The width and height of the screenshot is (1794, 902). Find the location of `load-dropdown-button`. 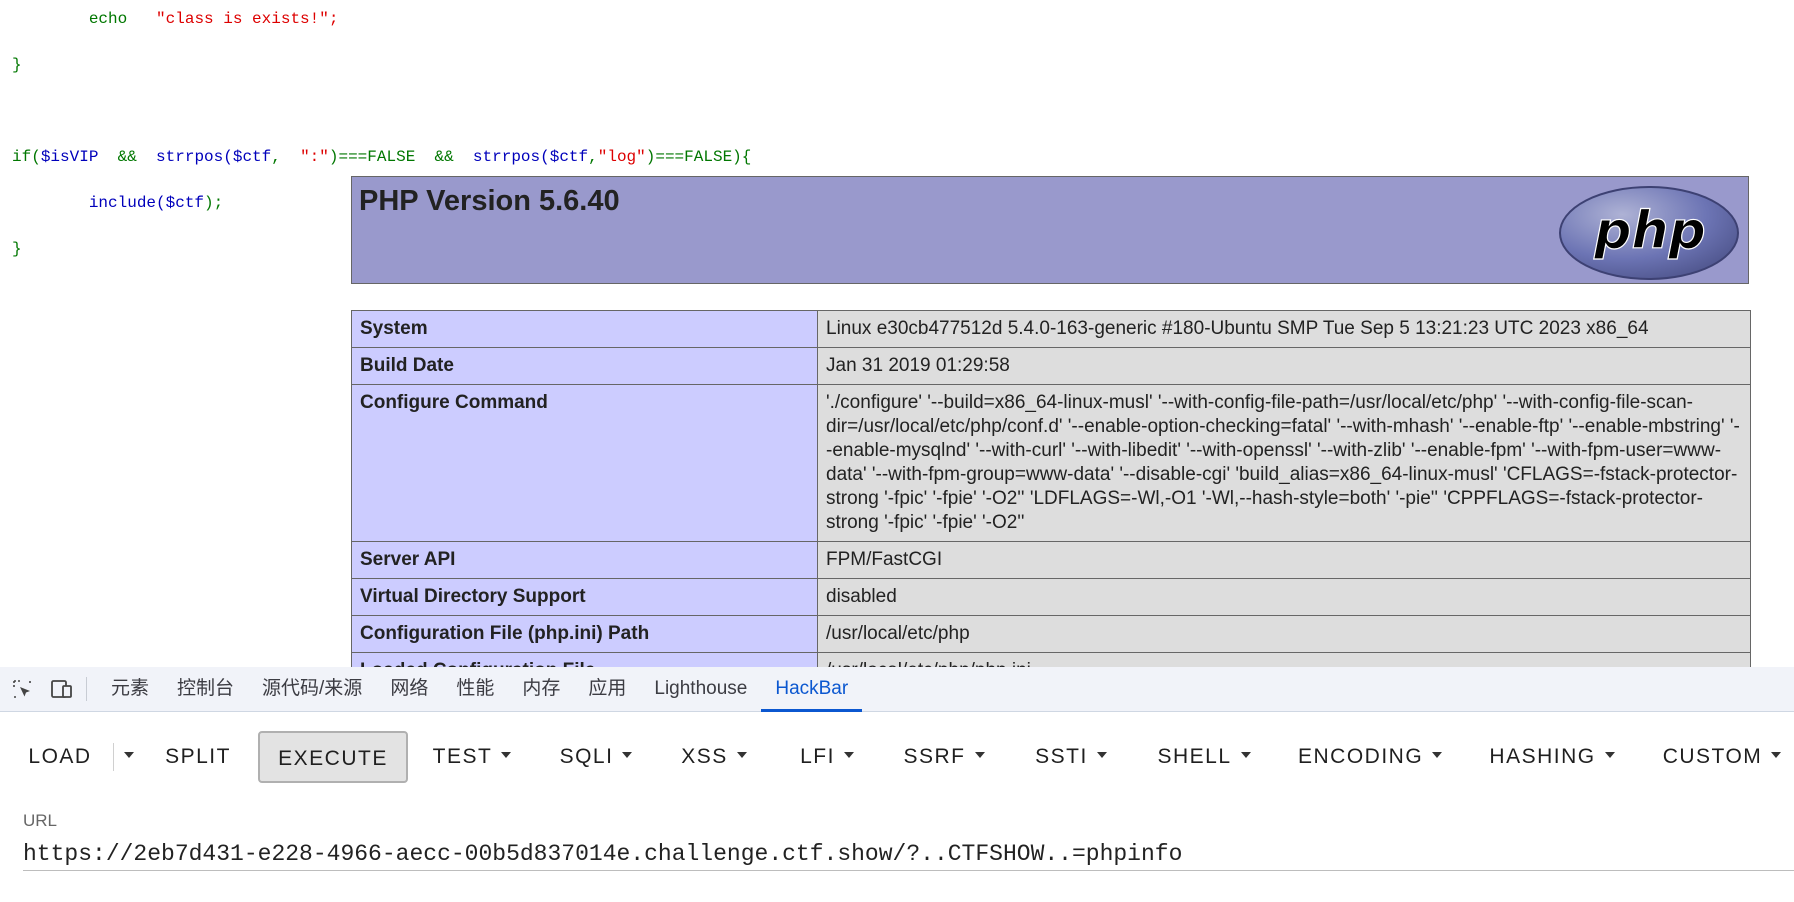

load-dropdown-button is located at coordinates (129, 757).